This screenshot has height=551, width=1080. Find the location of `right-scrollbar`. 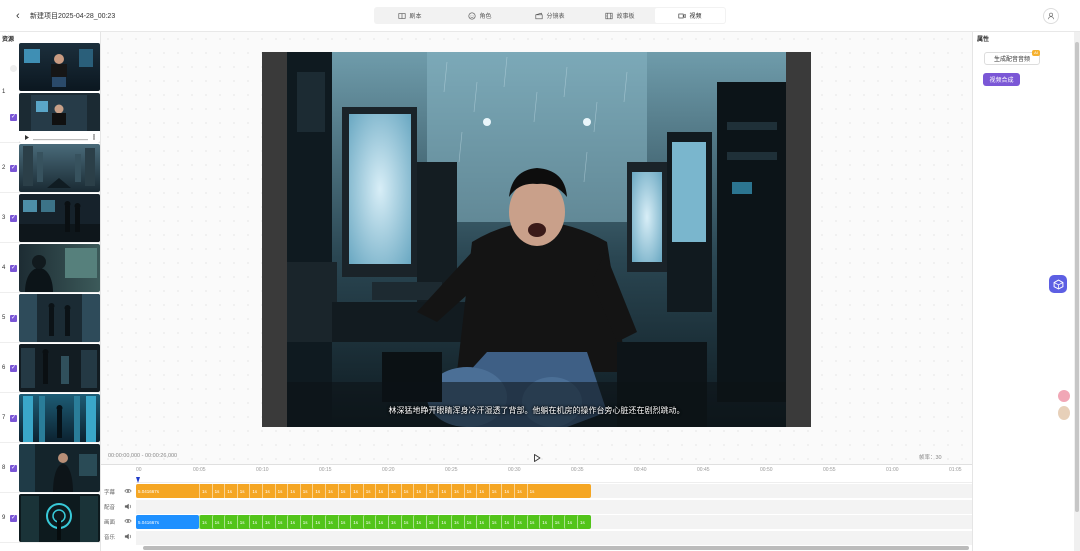

right-scrollbar is located at coordinates (1077, 291).